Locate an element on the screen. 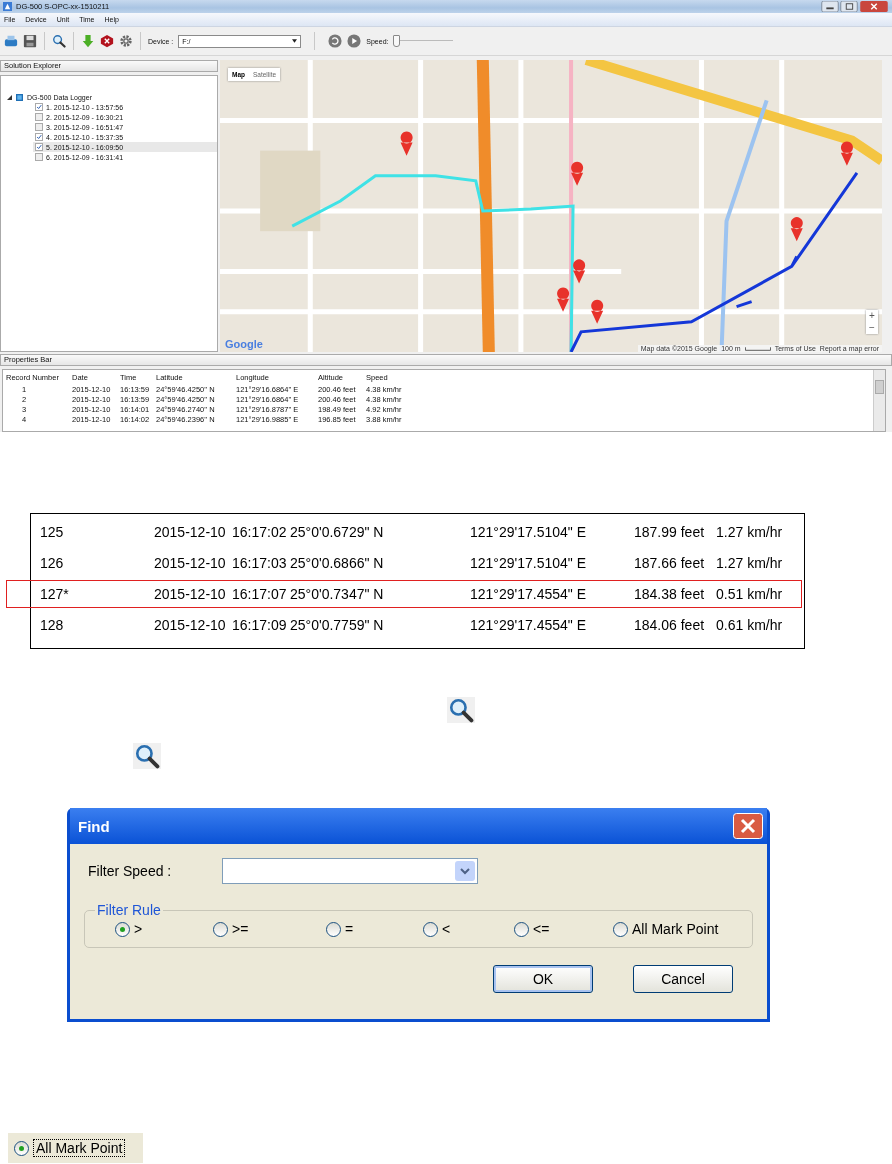 The height and width of the screenshot is (1164, 892). table-cell-text: 184.38 feet is located at coordinates (670, 594).